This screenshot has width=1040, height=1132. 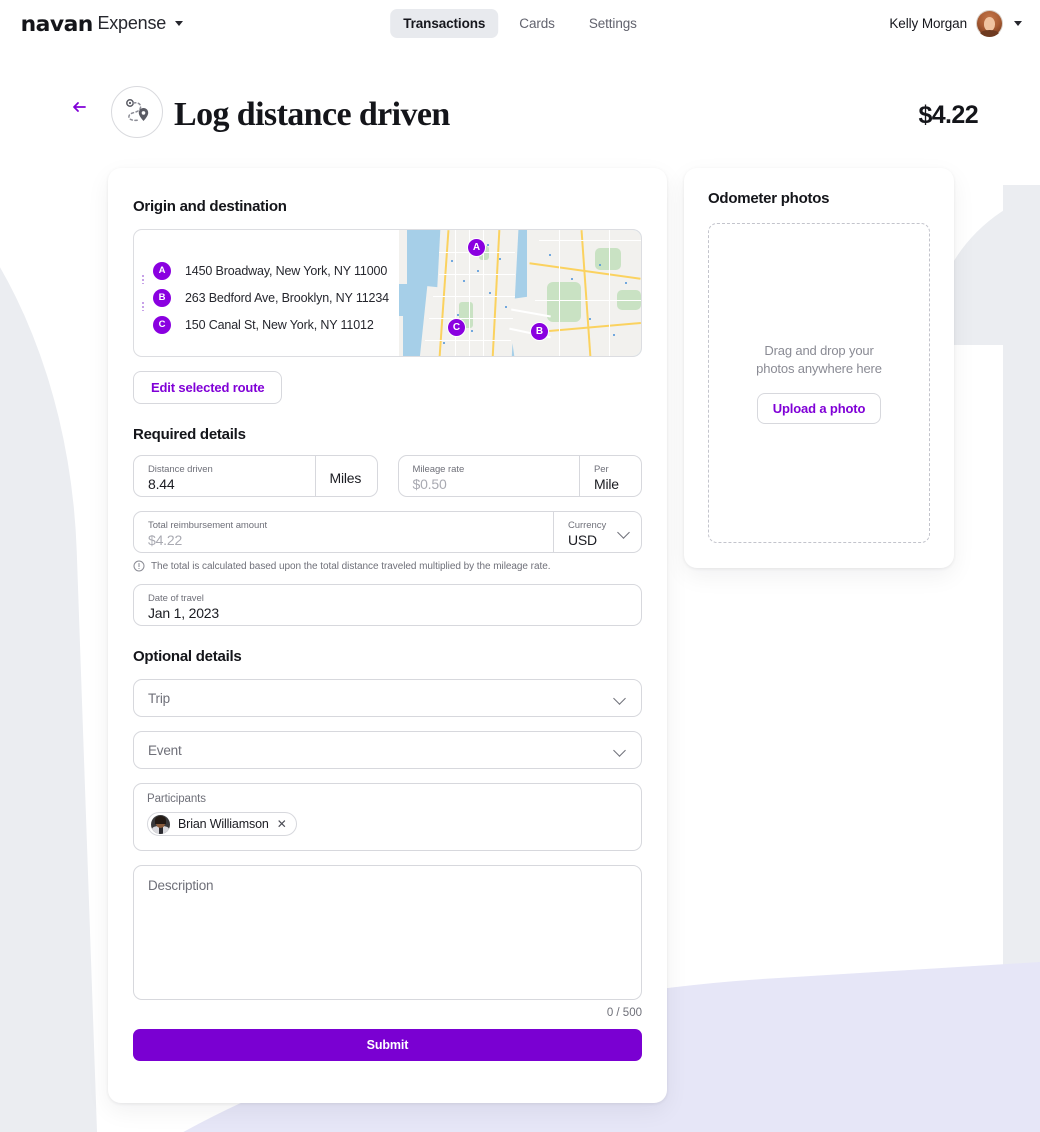 What do you see at coordinates (279, 324) in the screenshot?
I see `route-address: 150 Canal St, New York, NY 11012` at bounding box center [279, 324].